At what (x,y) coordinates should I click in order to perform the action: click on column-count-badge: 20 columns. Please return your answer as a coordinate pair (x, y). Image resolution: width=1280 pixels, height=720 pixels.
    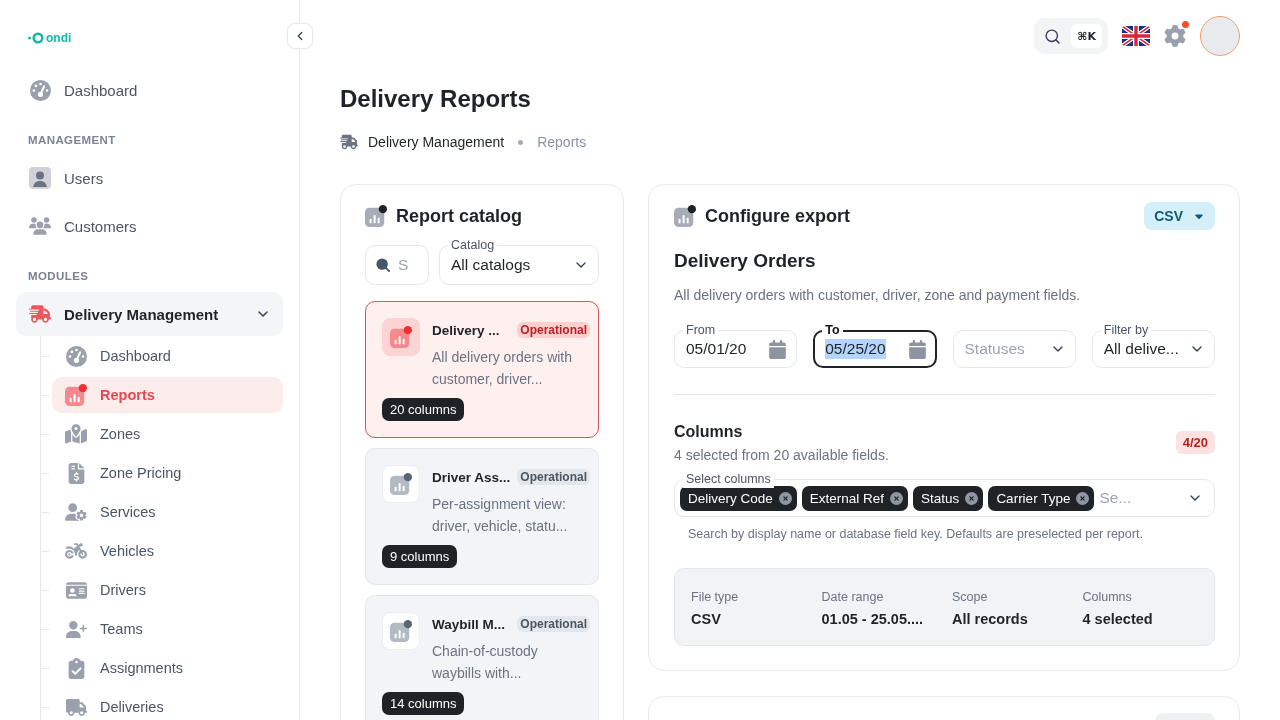
    Looking at the image, I should click on (423, 409).